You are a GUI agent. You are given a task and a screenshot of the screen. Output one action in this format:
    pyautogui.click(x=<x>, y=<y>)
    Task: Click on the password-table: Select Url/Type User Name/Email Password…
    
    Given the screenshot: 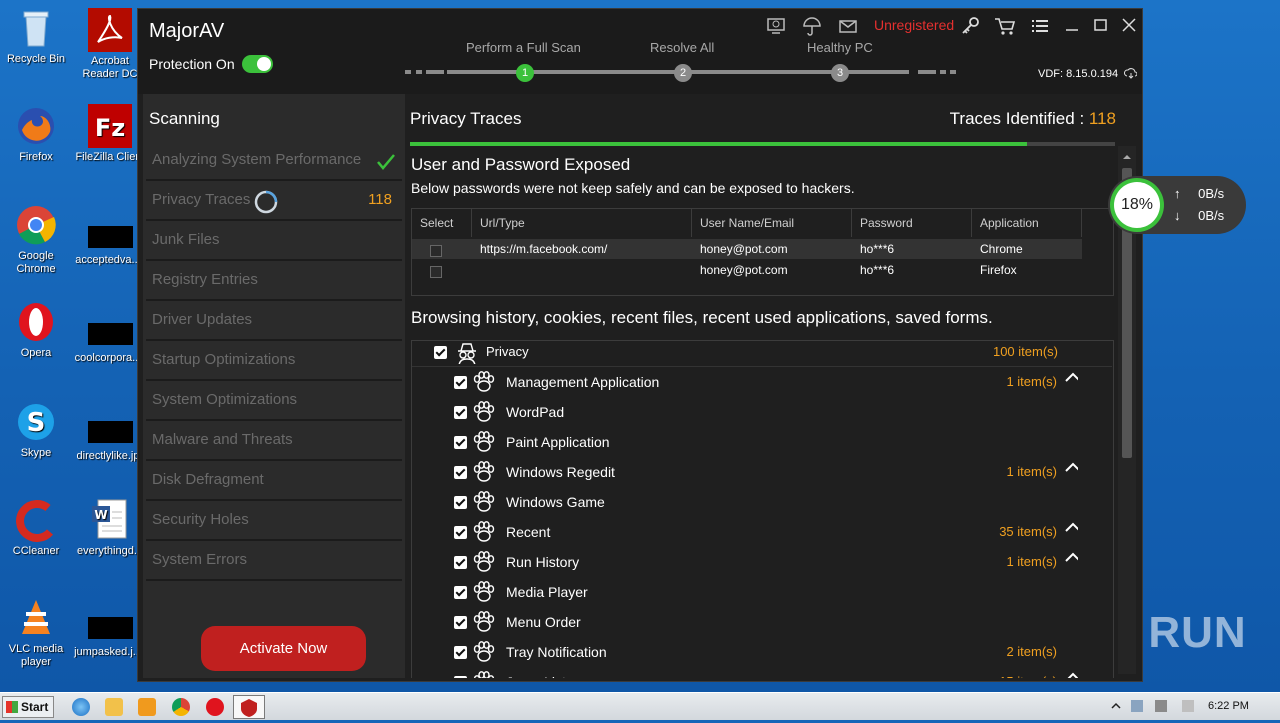 What is the action you would take?
    pyautogui.click(x=762, y=252)
    